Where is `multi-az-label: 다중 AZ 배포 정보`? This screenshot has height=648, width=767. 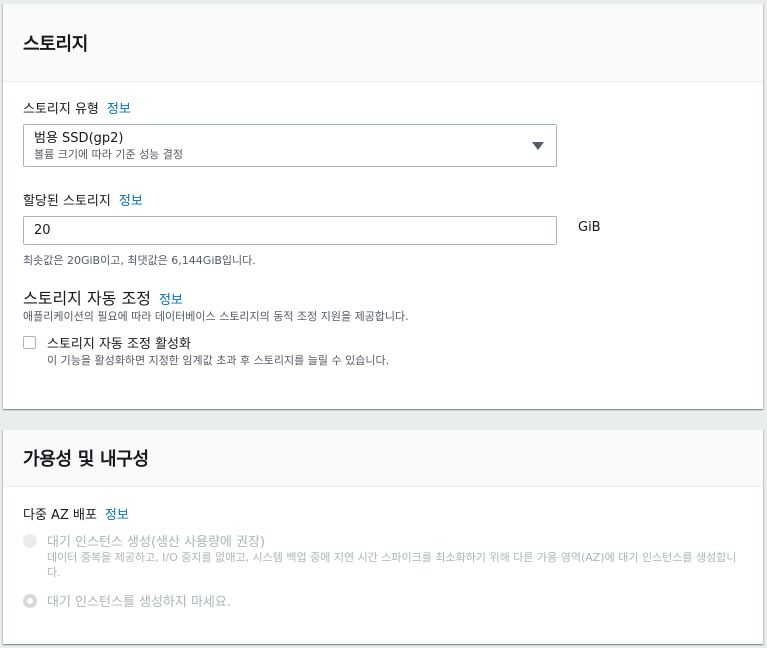
multi-az-label: 다중 AZ 배포 정보 is located at coordinates (76, 513).